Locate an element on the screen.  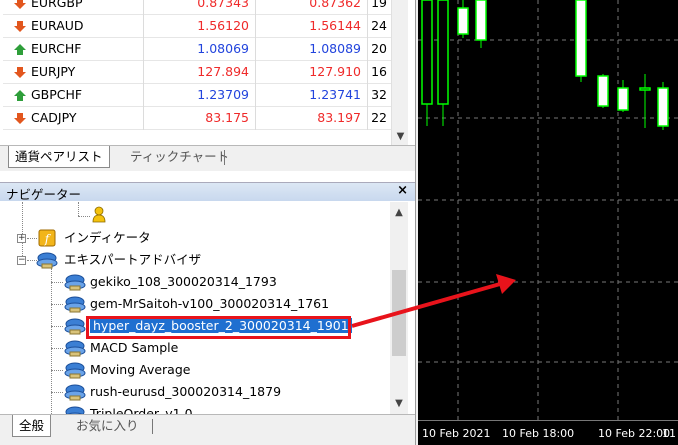
market-watch-row: EURAUD 1.56120 1.56144 24 is located at coordinates (197, 26).